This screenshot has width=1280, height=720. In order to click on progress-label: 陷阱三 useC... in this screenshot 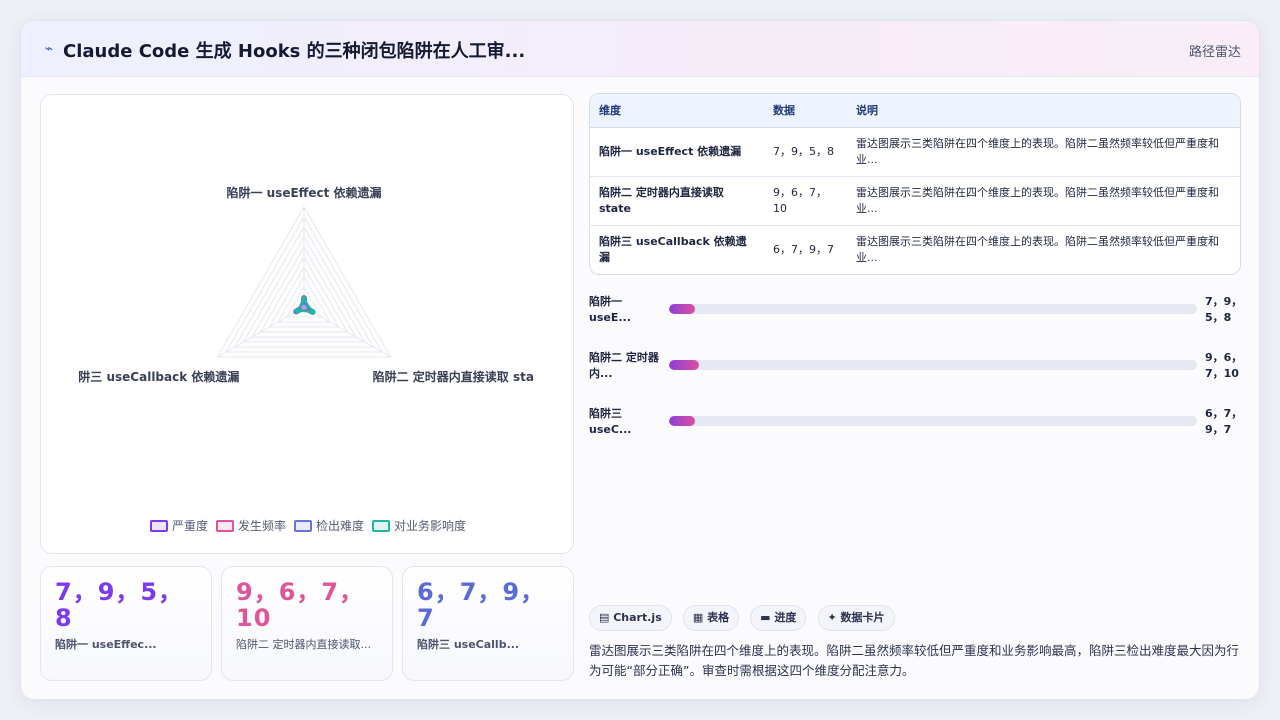, I will do `click(610, 421)`.